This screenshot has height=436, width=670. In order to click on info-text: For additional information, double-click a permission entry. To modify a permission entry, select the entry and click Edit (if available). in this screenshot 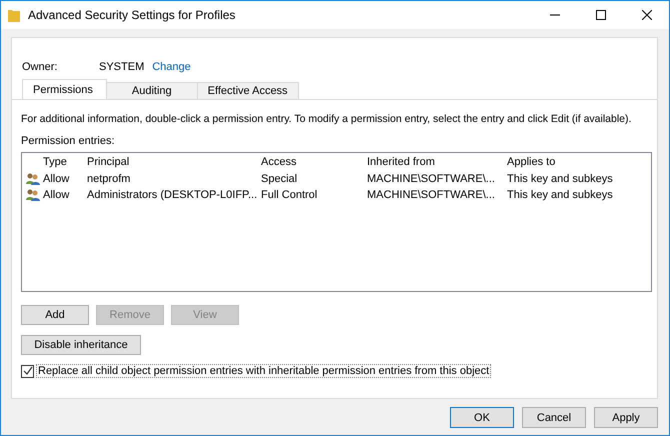, I will do `click(326, 119)`.